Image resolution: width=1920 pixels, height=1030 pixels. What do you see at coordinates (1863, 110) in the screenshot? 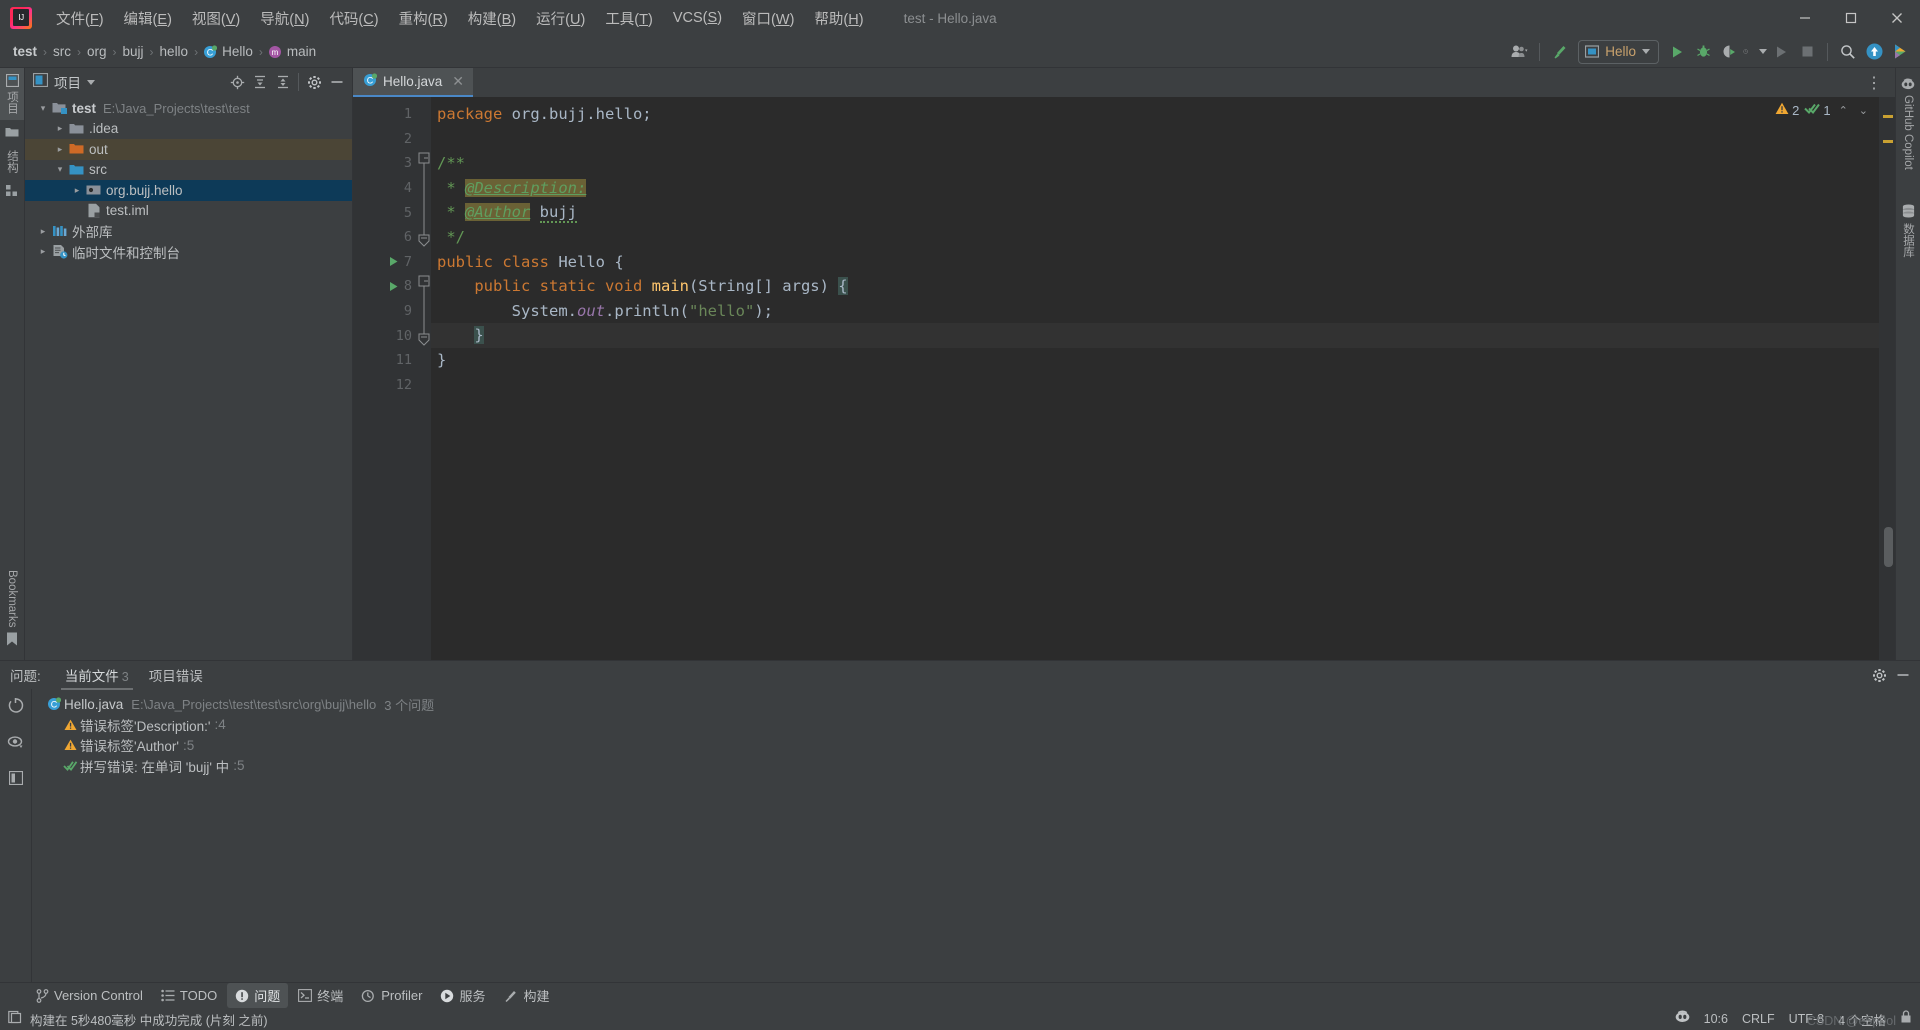
I see `next-problem-icon: ⌄` at bounding box center [1863, 110].